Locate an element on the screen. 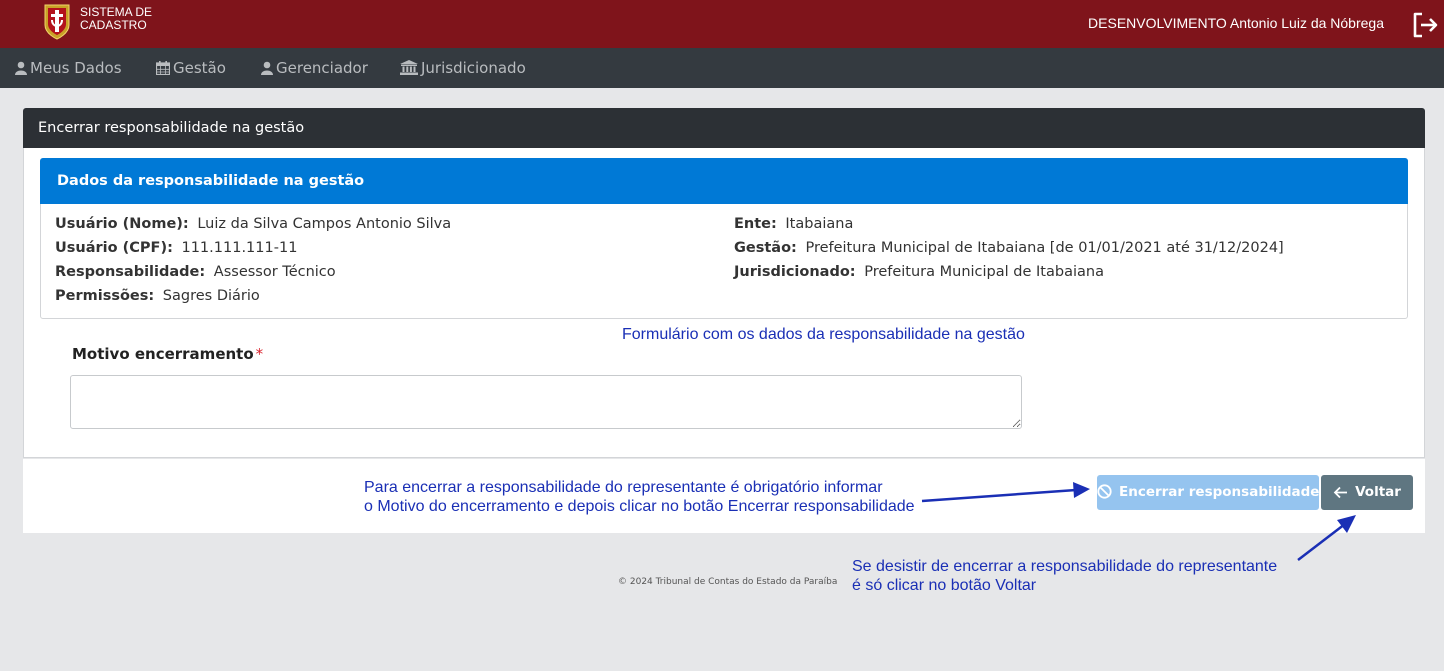  nav-item-gerenciador: Gerenciador is located at coordinates (314, 68).